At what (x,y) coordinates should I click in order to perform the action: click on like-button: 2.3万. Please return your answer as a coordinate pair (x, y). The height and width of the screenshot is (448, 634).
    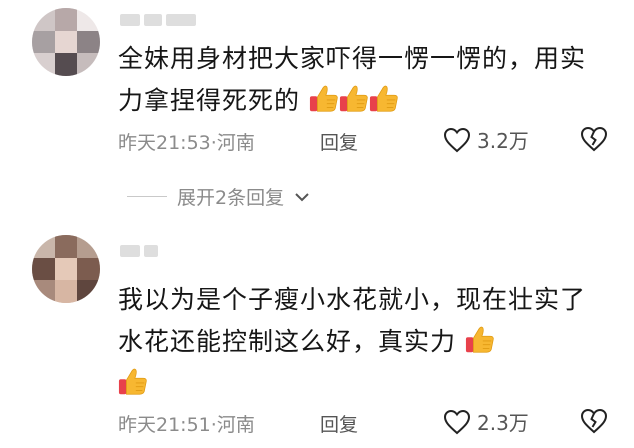
    Looking at the image, I should click on (486, 421).